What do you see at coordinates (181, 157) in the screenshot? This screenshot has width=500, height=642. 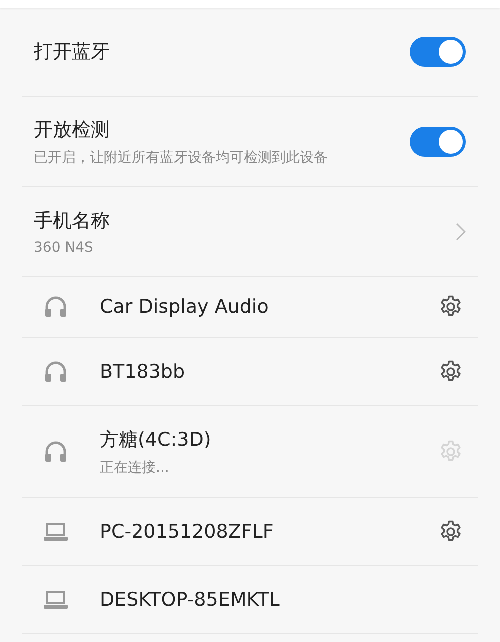 I see `setting-subtitle: 已开启，让附近所有蓝牙设备均可检测到此设备` at bounding box center [181, 157].